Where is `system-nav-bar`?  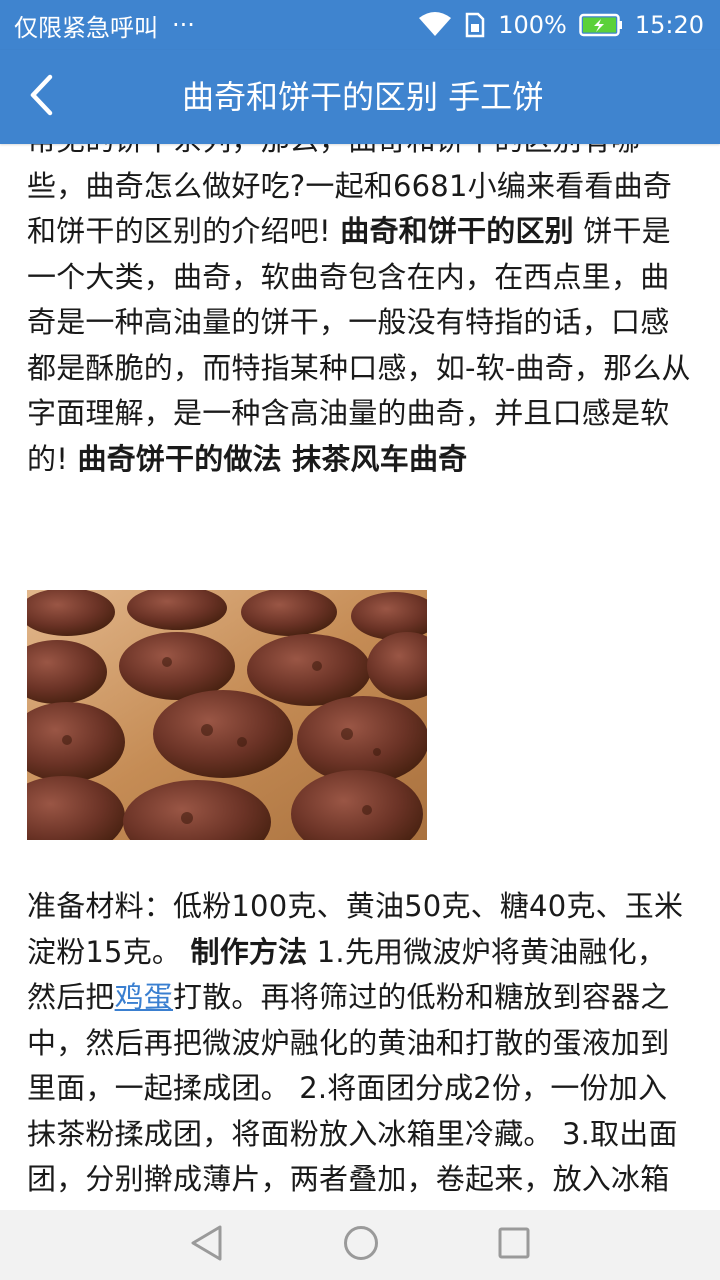 system-nav-bar is located at coordinates (360, 1245).